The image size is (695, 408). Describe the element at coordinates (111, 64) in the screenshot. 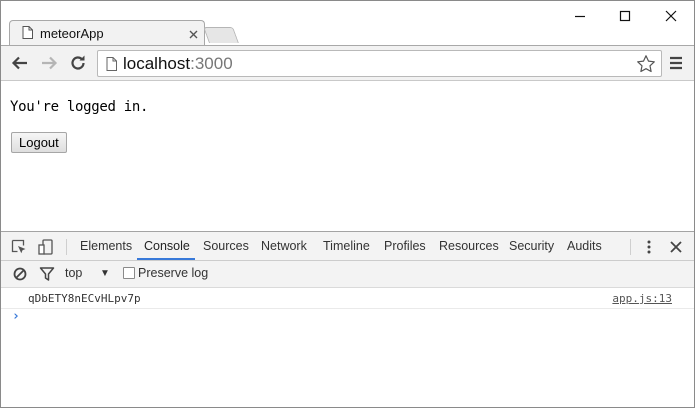

I see `page-info-icon` at that location.